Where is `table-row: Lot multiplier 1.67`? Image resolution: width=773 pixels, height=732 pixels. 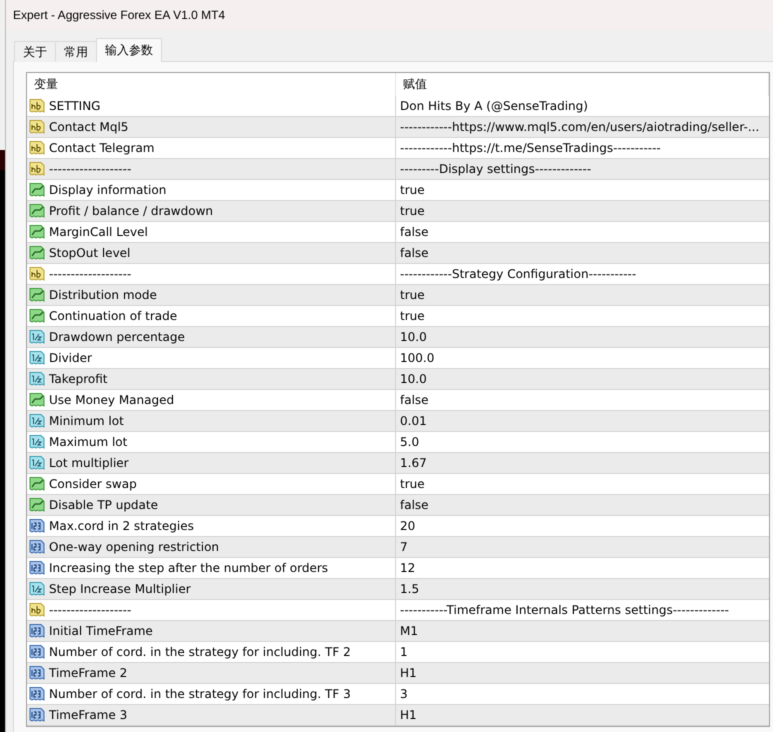
table-row: Lot multiplier 1.67 is located at coordinates (398, 463).